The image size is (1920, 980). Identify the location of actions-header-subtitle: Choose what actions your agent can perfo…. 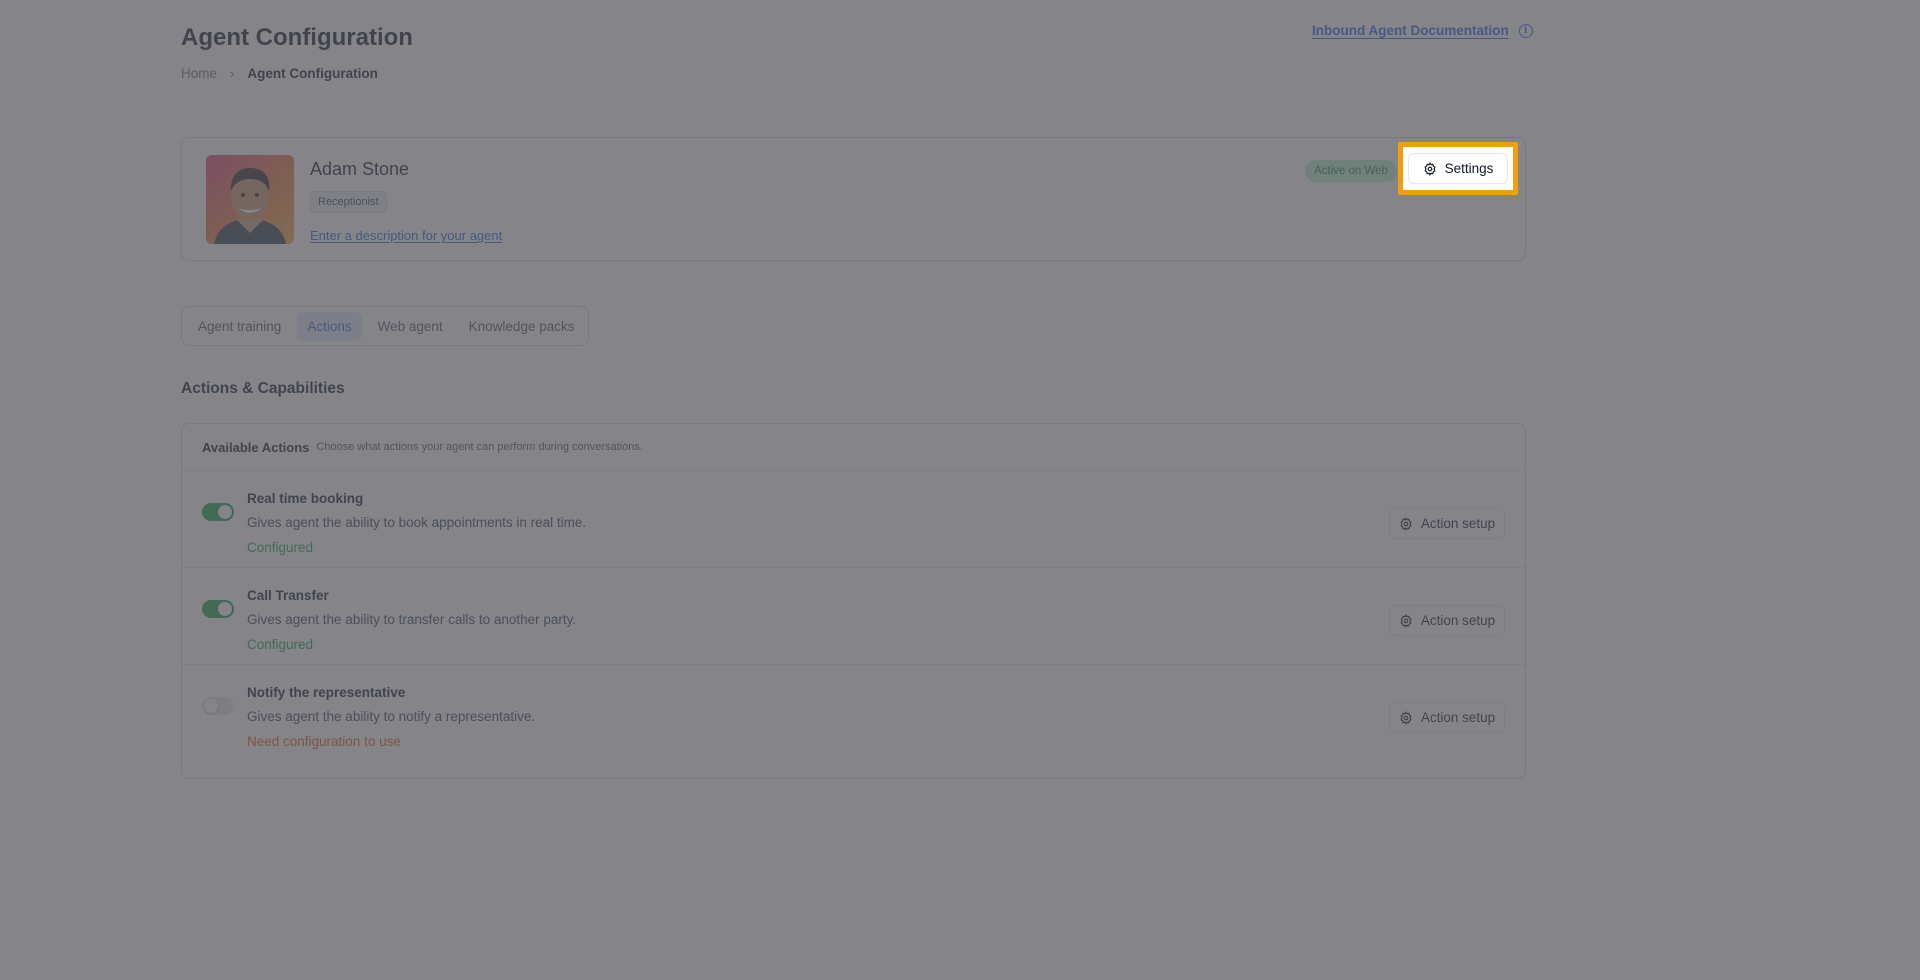
(479, 447).